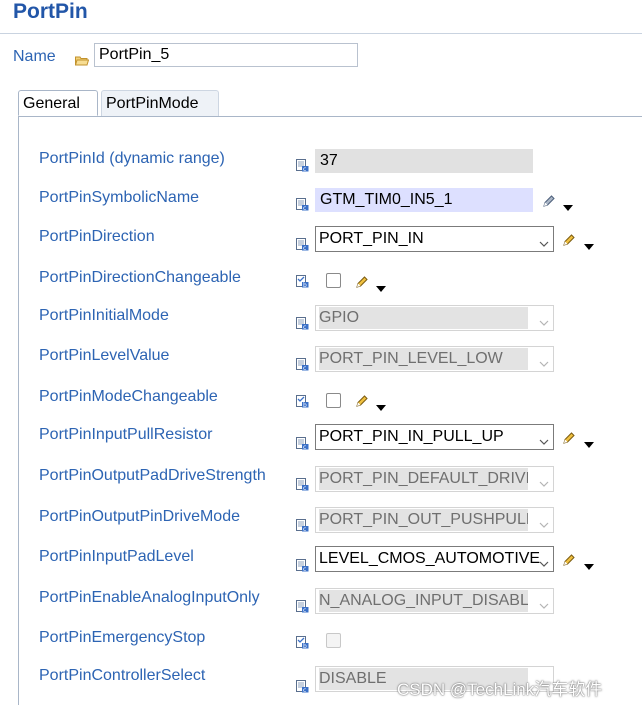 The height and width of the screenshot is (705, 642). Describe the element at coordinates (119, 197) in the screenshot. I see `label-portpinsymbolicname: PortPinSymbolicName` at that location.